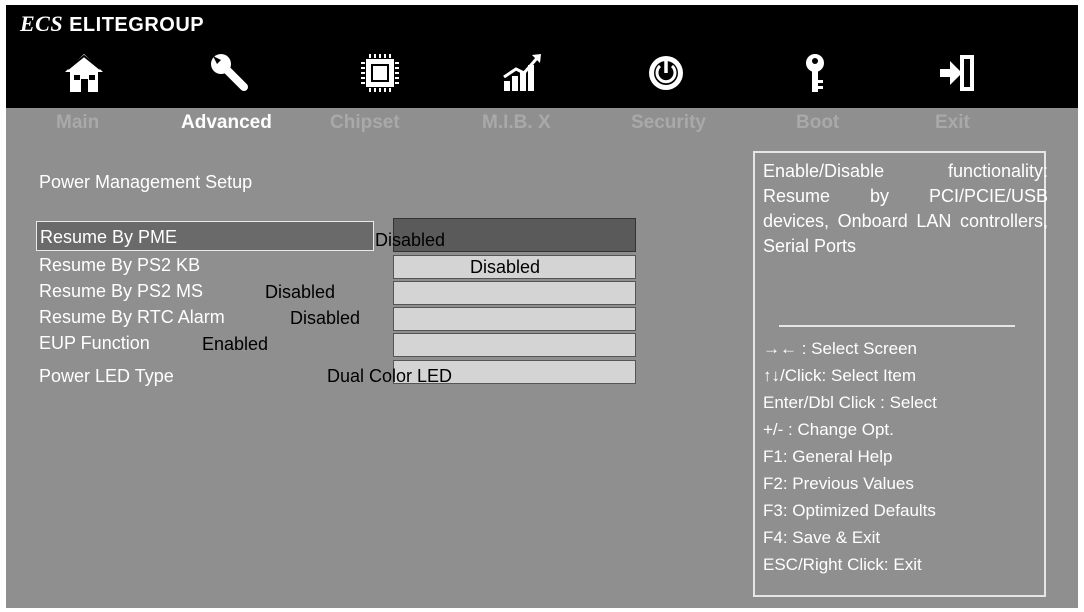 Image resolution: width=1084 pixels, height=612 pixels. I want to click on setting-resume-ps2kb-label: Resume By PS2 KB, so click(119, 265).